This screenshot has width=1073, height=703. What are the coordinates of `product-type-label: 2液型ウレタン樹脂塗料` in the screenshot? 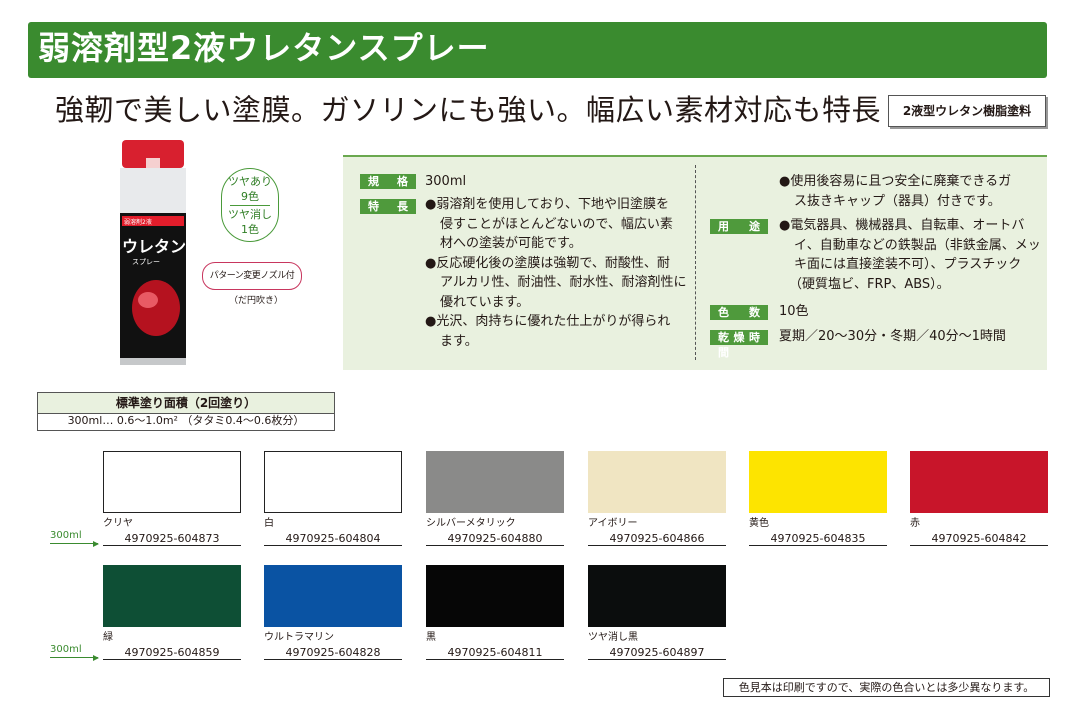 It's located at (967, 111).